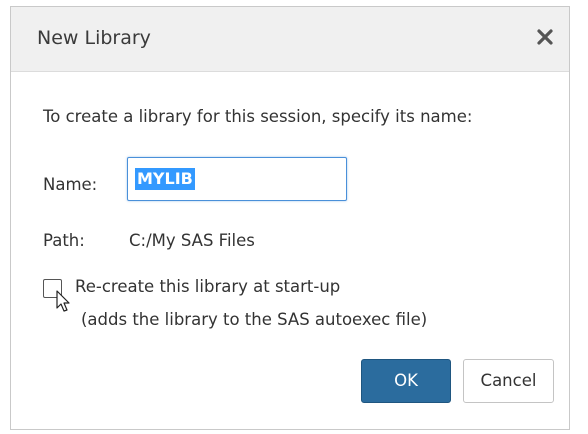  Describe the element at coordinates (508, 381) in the screenshot. I see `cancel-button: Cancel` at that location.